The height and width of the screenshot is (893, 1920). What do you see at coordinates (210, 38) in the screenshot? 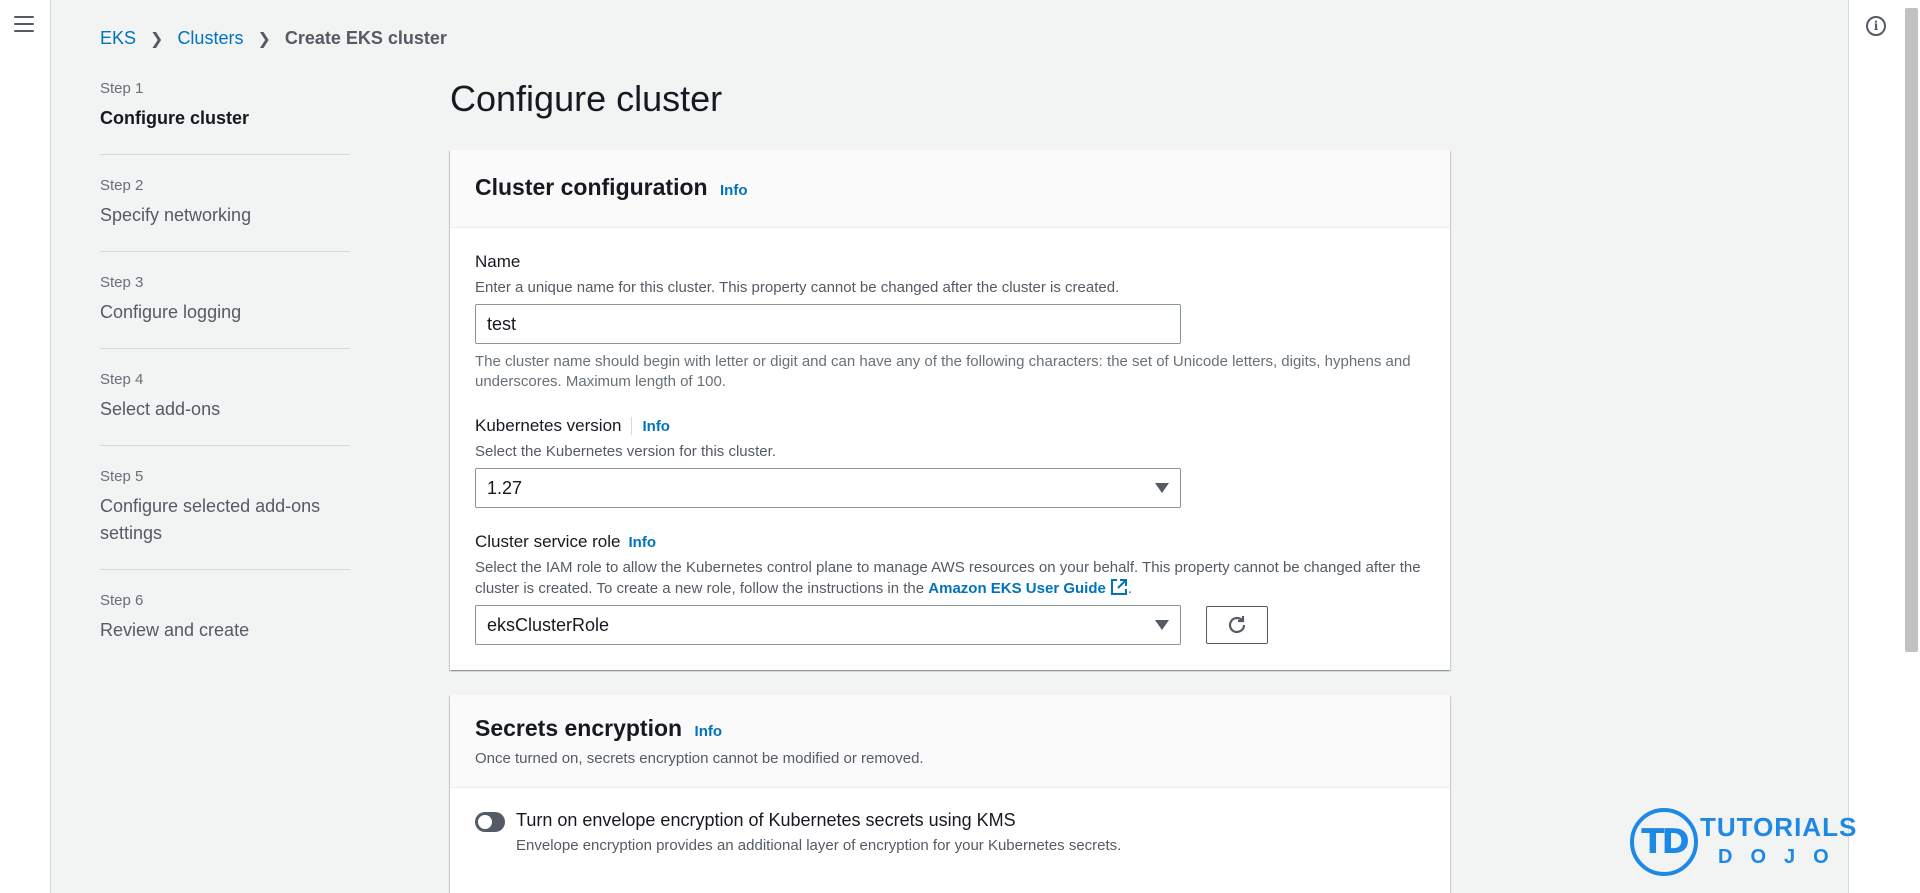
I see `breadcrumb-clusters: Clusters` at bounding box center [210, 38].